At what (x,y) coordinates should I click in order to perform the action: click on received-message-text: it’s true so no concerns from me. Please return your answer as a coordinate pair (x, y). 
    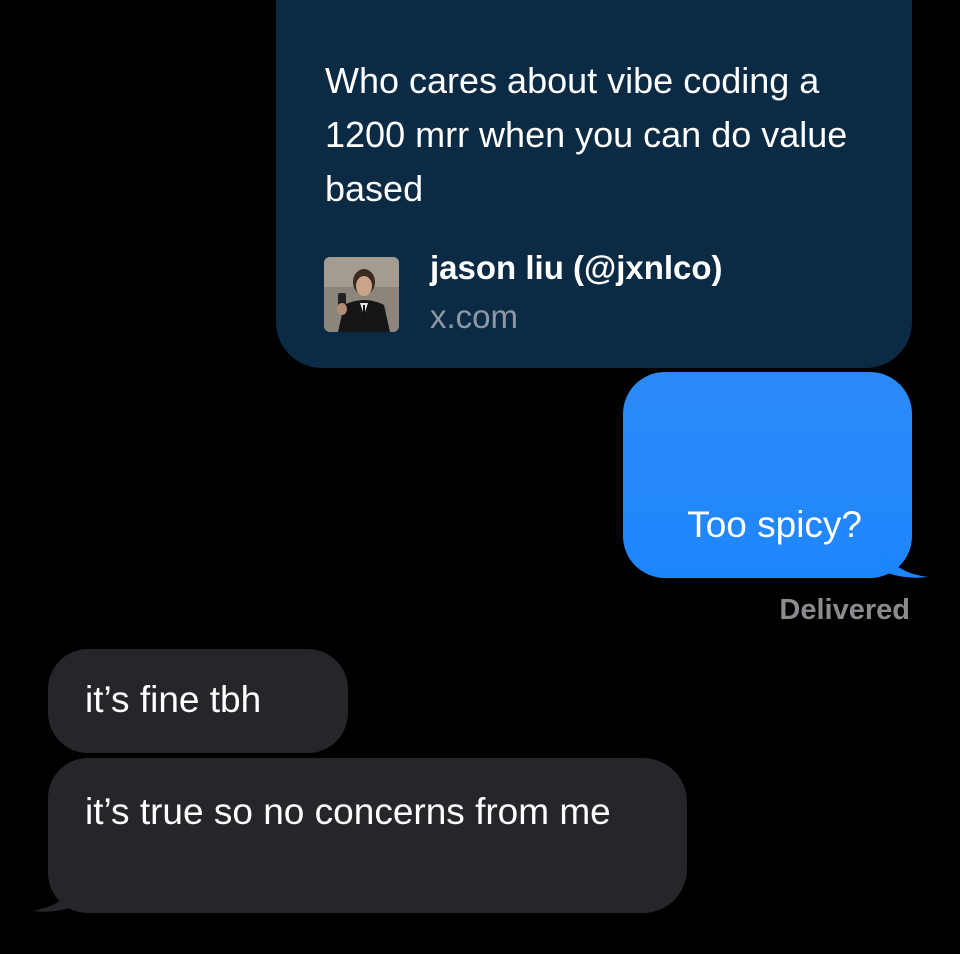
    Looking at the image, I should click on (348, 811).